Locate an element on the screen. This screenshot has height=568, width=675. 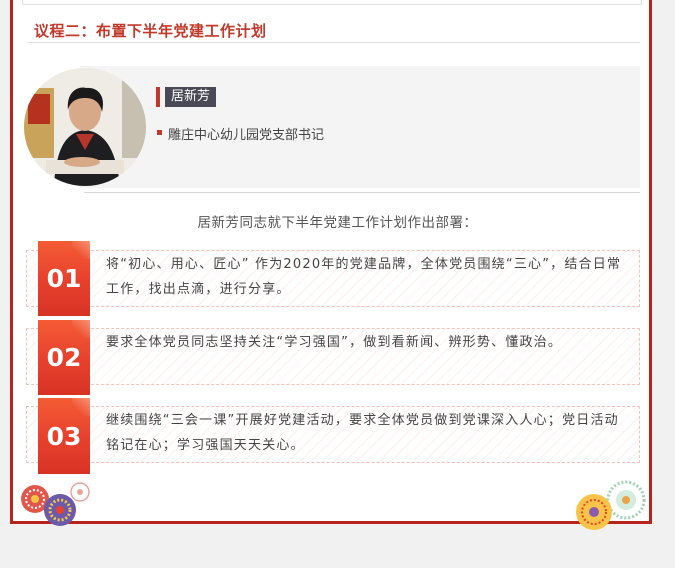
bullet-icon is located at coordinates (159, 132).